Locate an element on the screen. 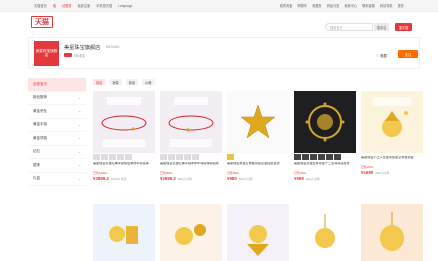  sold-count: 800人付款 is located at coordinates (184, 179).